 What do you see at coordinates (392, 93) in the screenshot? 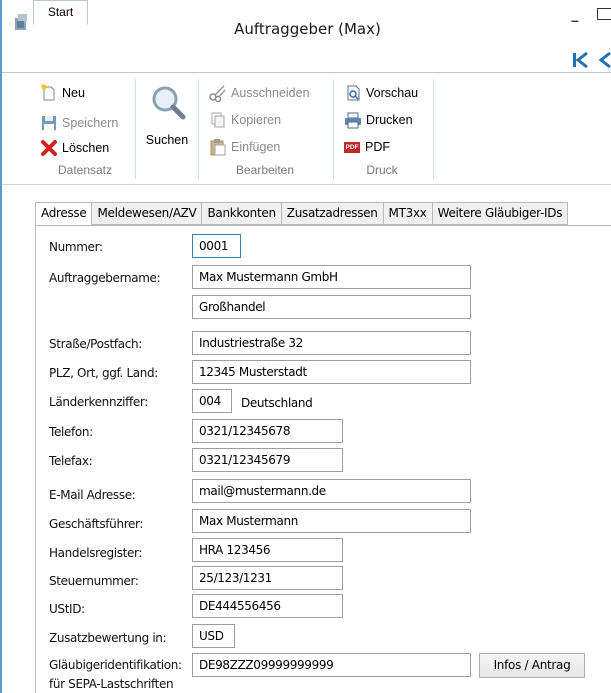
I see `preview-label: Vorschau` at bounding box center [392, 93].